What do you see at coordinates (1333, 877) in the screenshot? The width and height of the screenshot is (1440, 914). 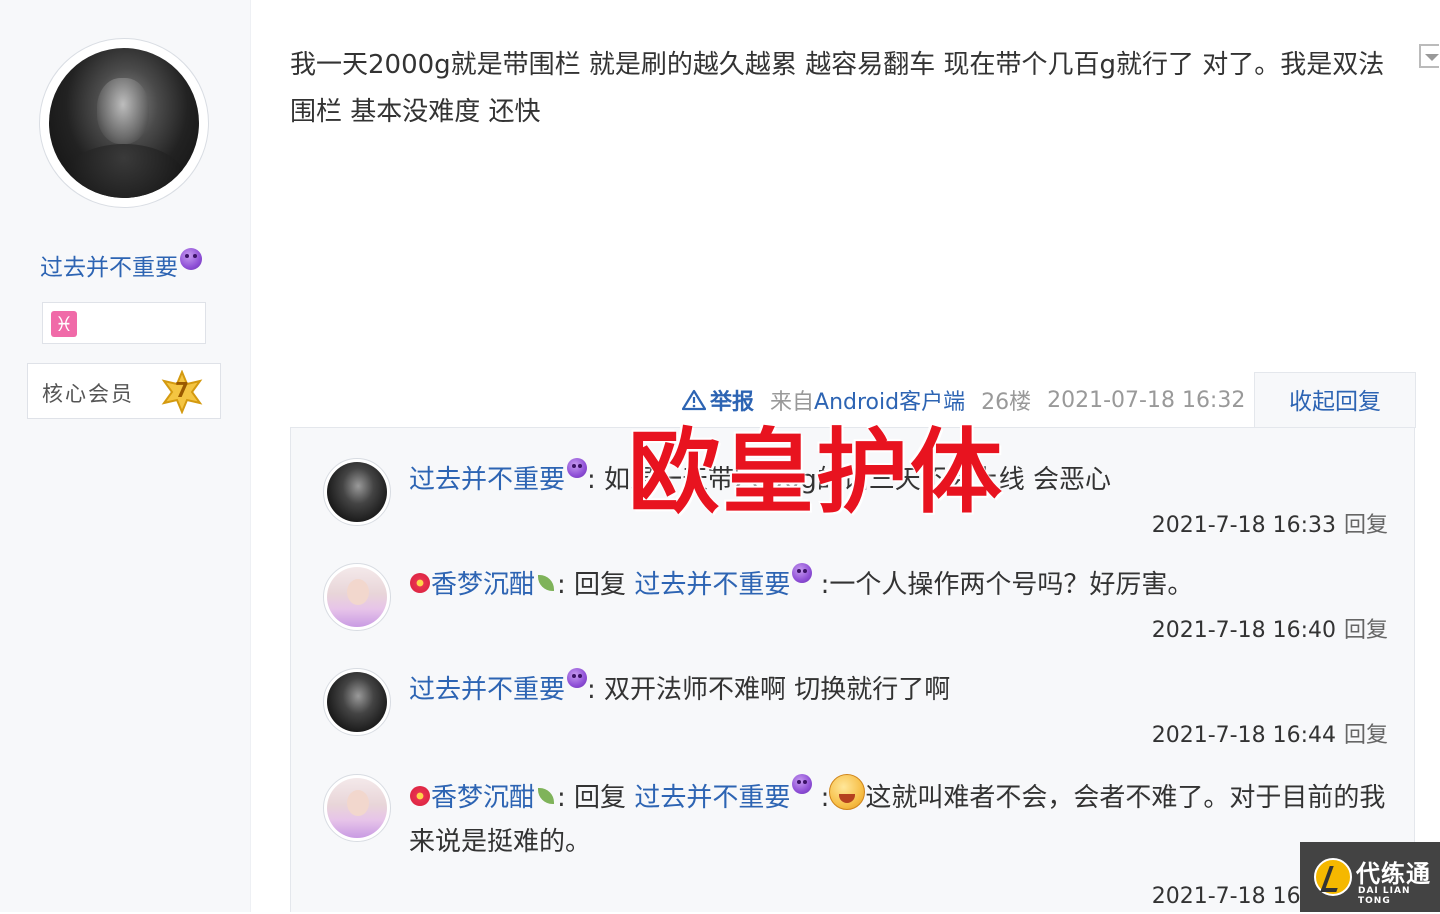 I see `logo-icon` at bounding box center [1333, 877].